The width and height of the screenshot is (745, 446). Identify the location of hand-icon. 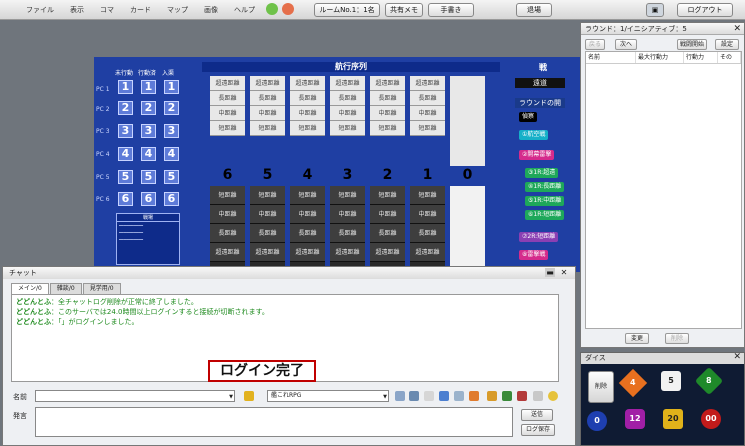
(492, 396).